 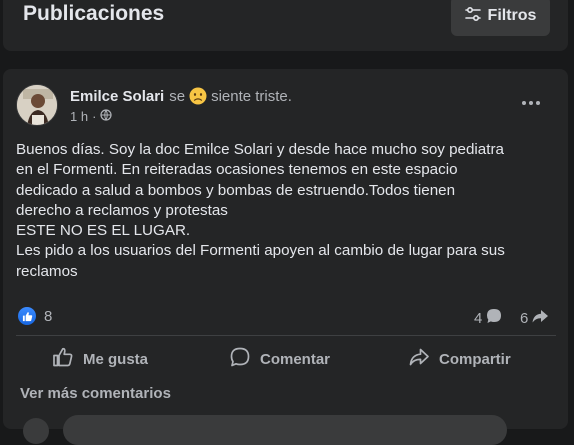 I want to click on share-arrow-icon, so click(x=540, y=318).